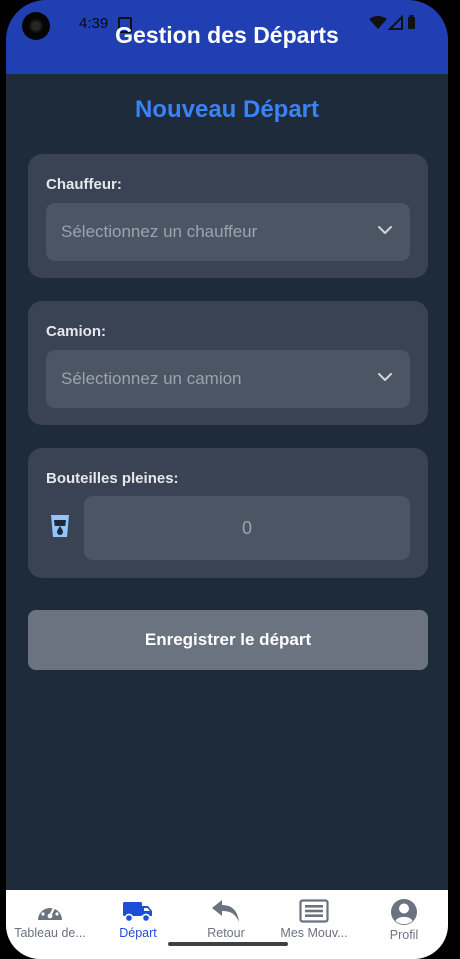 This screenshot has width=460, height=959. I want to click on truck-select: Sélectionnez un camion, so click(228, 379).